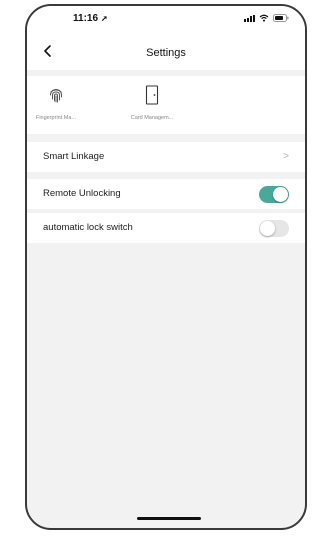  I want to click on row-label: Remote Unlocking, so click(82, 193).